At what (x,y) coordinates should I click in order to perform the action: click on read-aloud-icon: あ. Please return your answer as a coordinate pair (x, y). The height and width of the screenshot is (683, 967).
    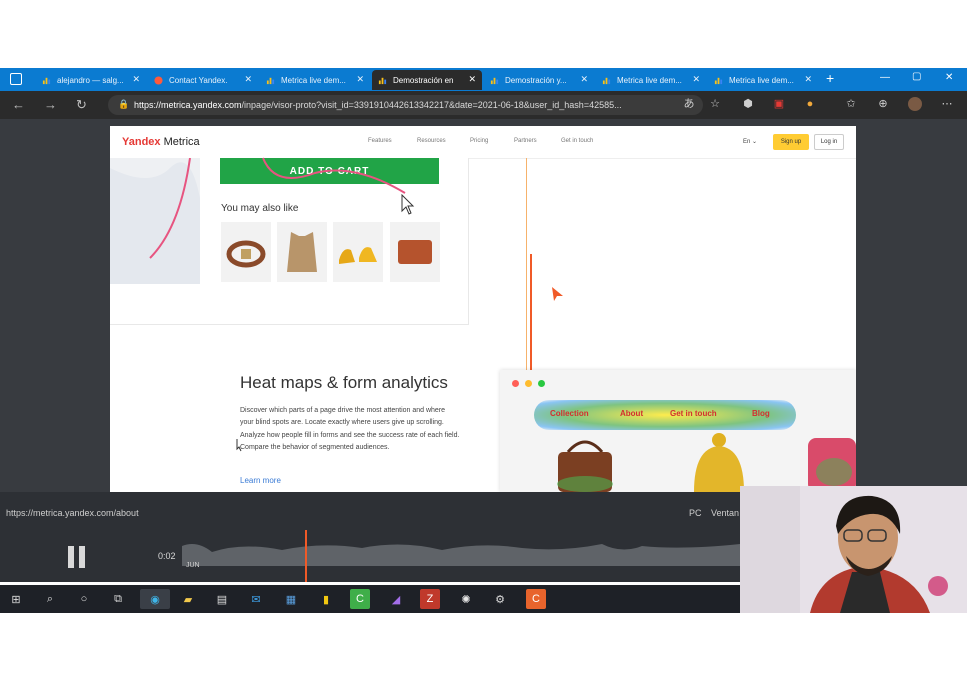
    Looking at the image, I should click on (689, 104).